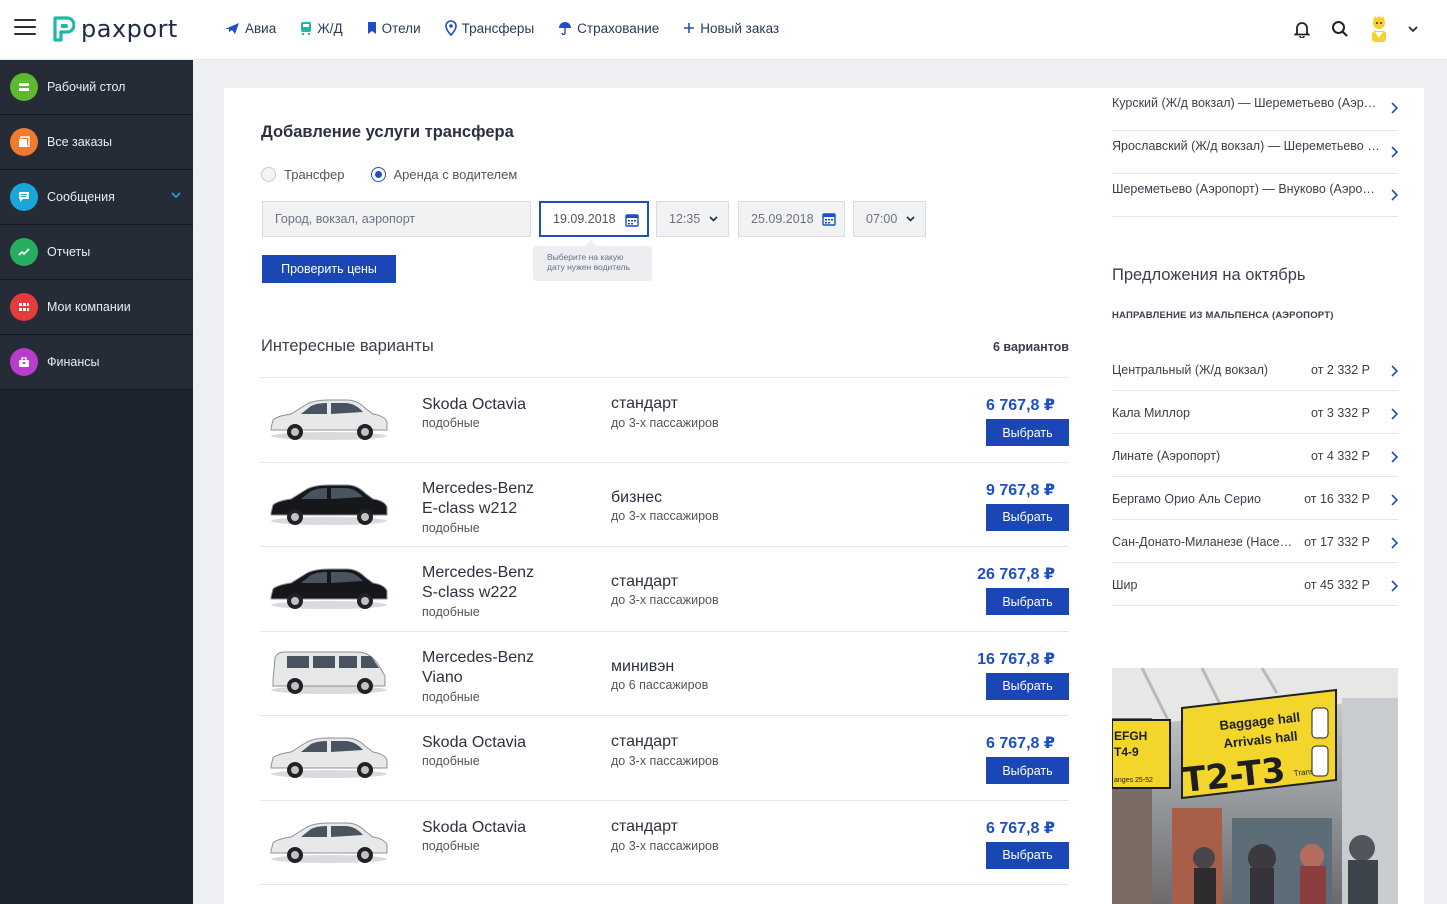  What do you see at coordinates (24, 252) in the screenshot?
I see `chart-icon` at bounding box center [24, 252].